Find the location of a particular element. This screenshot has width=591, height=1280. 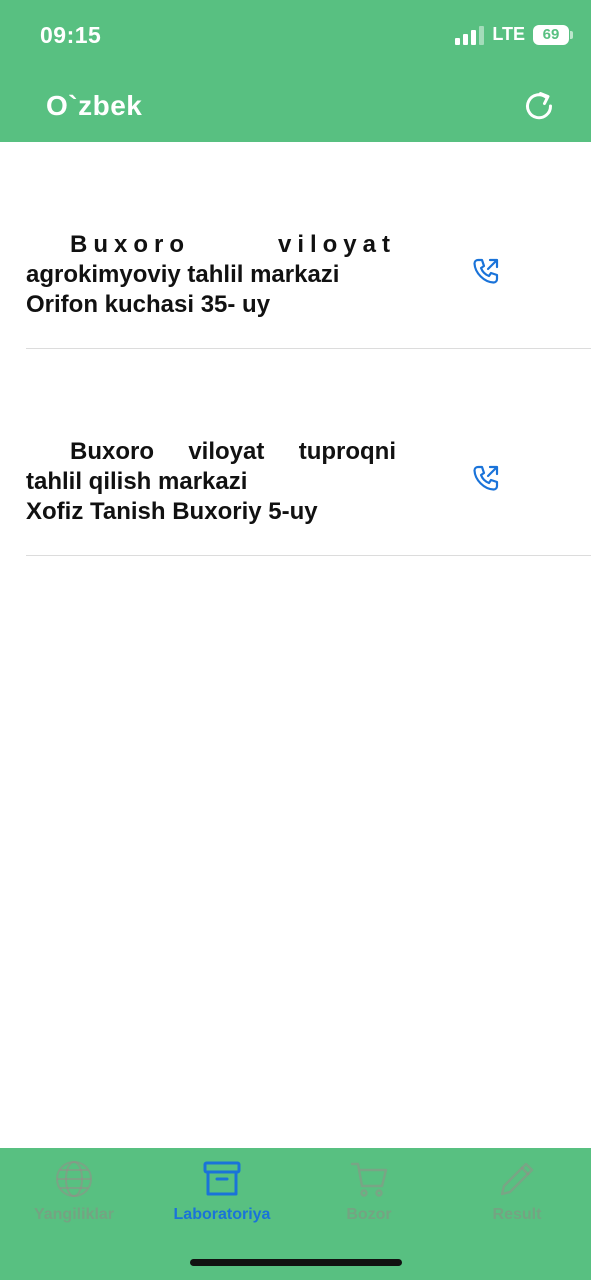

bottom-nav: Yangiliklar Laboratoriya Bozor Result is located at coordinates (295, 1214).